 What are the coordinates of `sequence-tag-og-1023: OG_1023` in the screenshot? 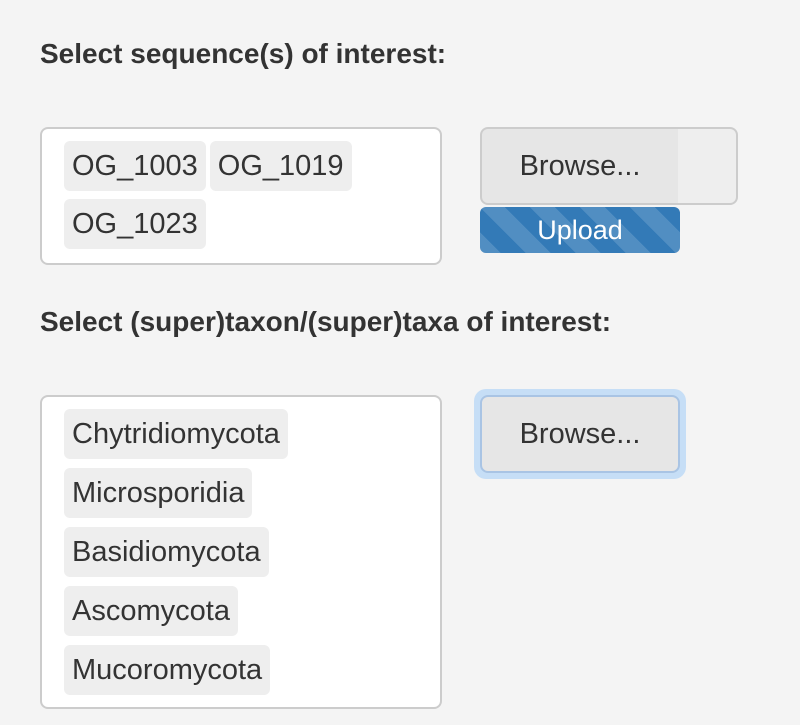 It's located at (135, 224).